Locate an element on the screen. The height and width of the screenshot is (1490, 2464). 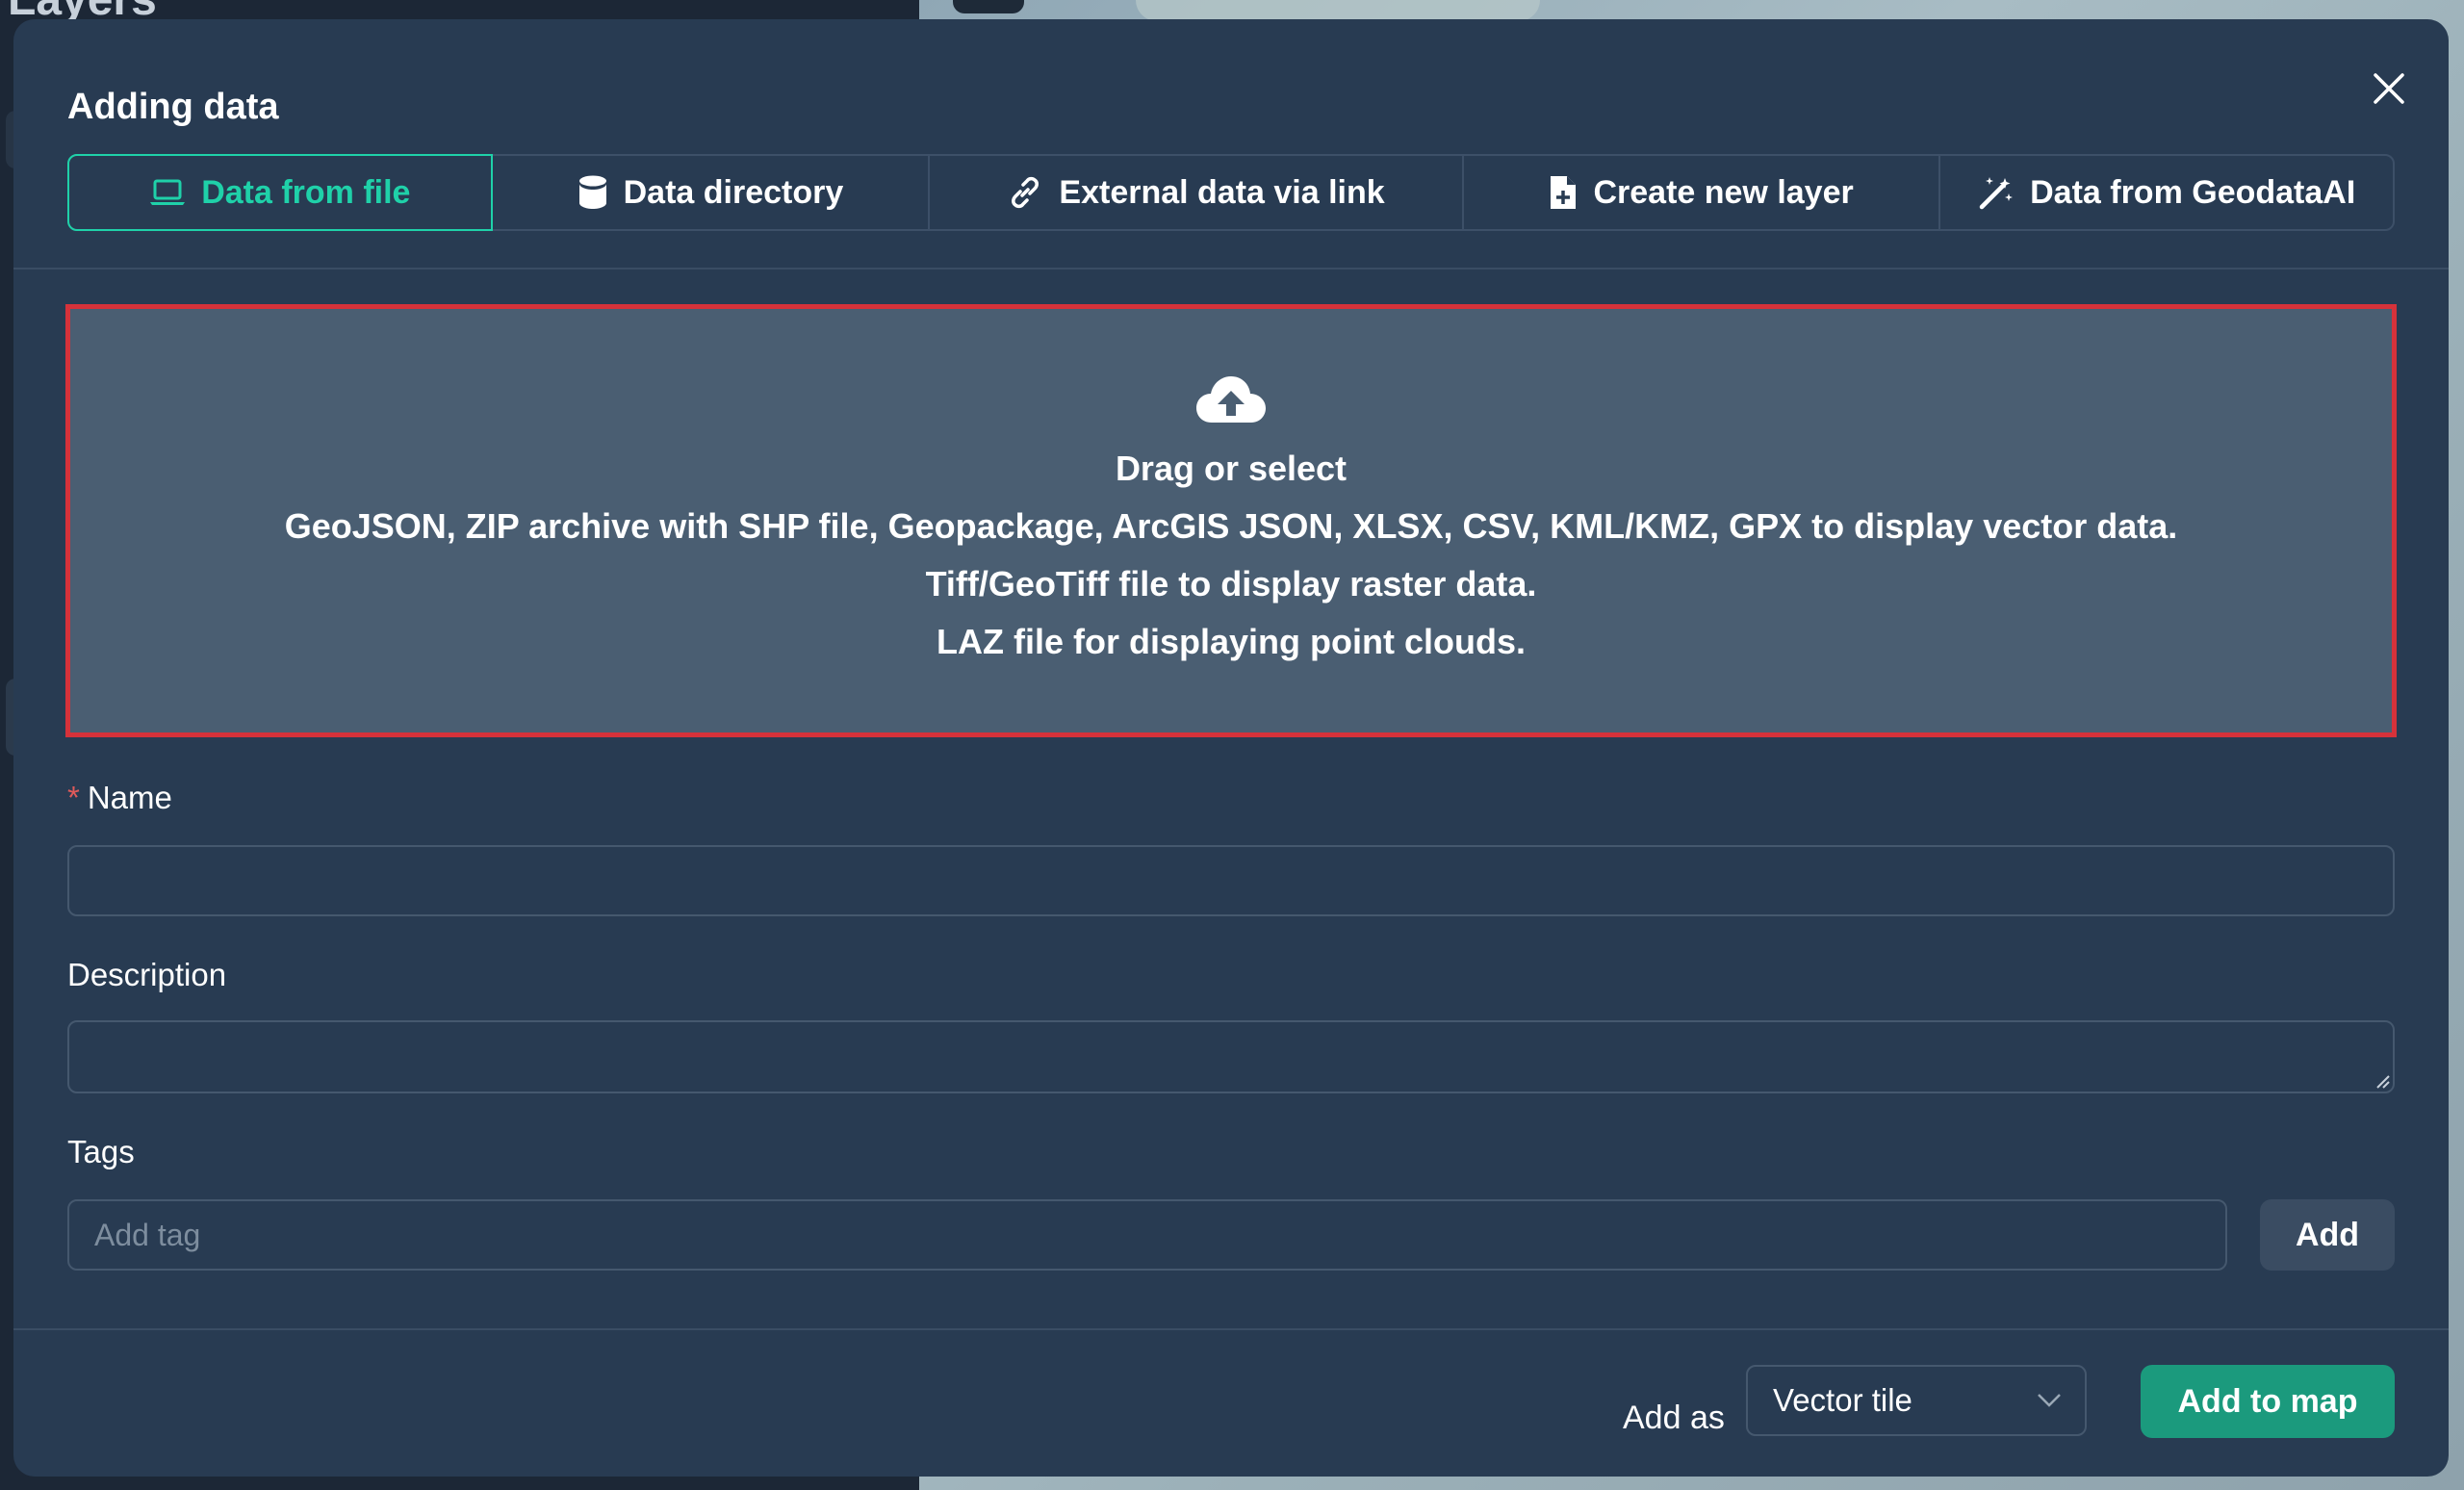
modal-title: Adding data is located at coordinates (173, 107).